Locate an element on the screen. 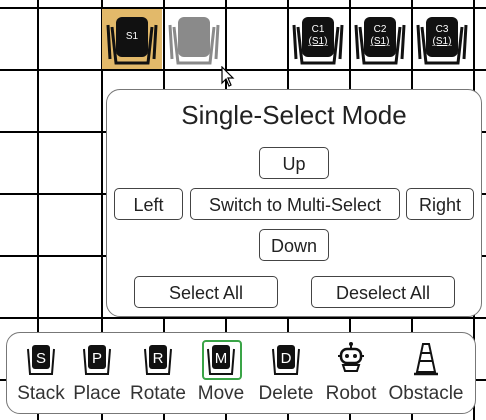 This screenshot has height=420, width=486. tool-stack: S Stack is located at coordinates (41, 375).